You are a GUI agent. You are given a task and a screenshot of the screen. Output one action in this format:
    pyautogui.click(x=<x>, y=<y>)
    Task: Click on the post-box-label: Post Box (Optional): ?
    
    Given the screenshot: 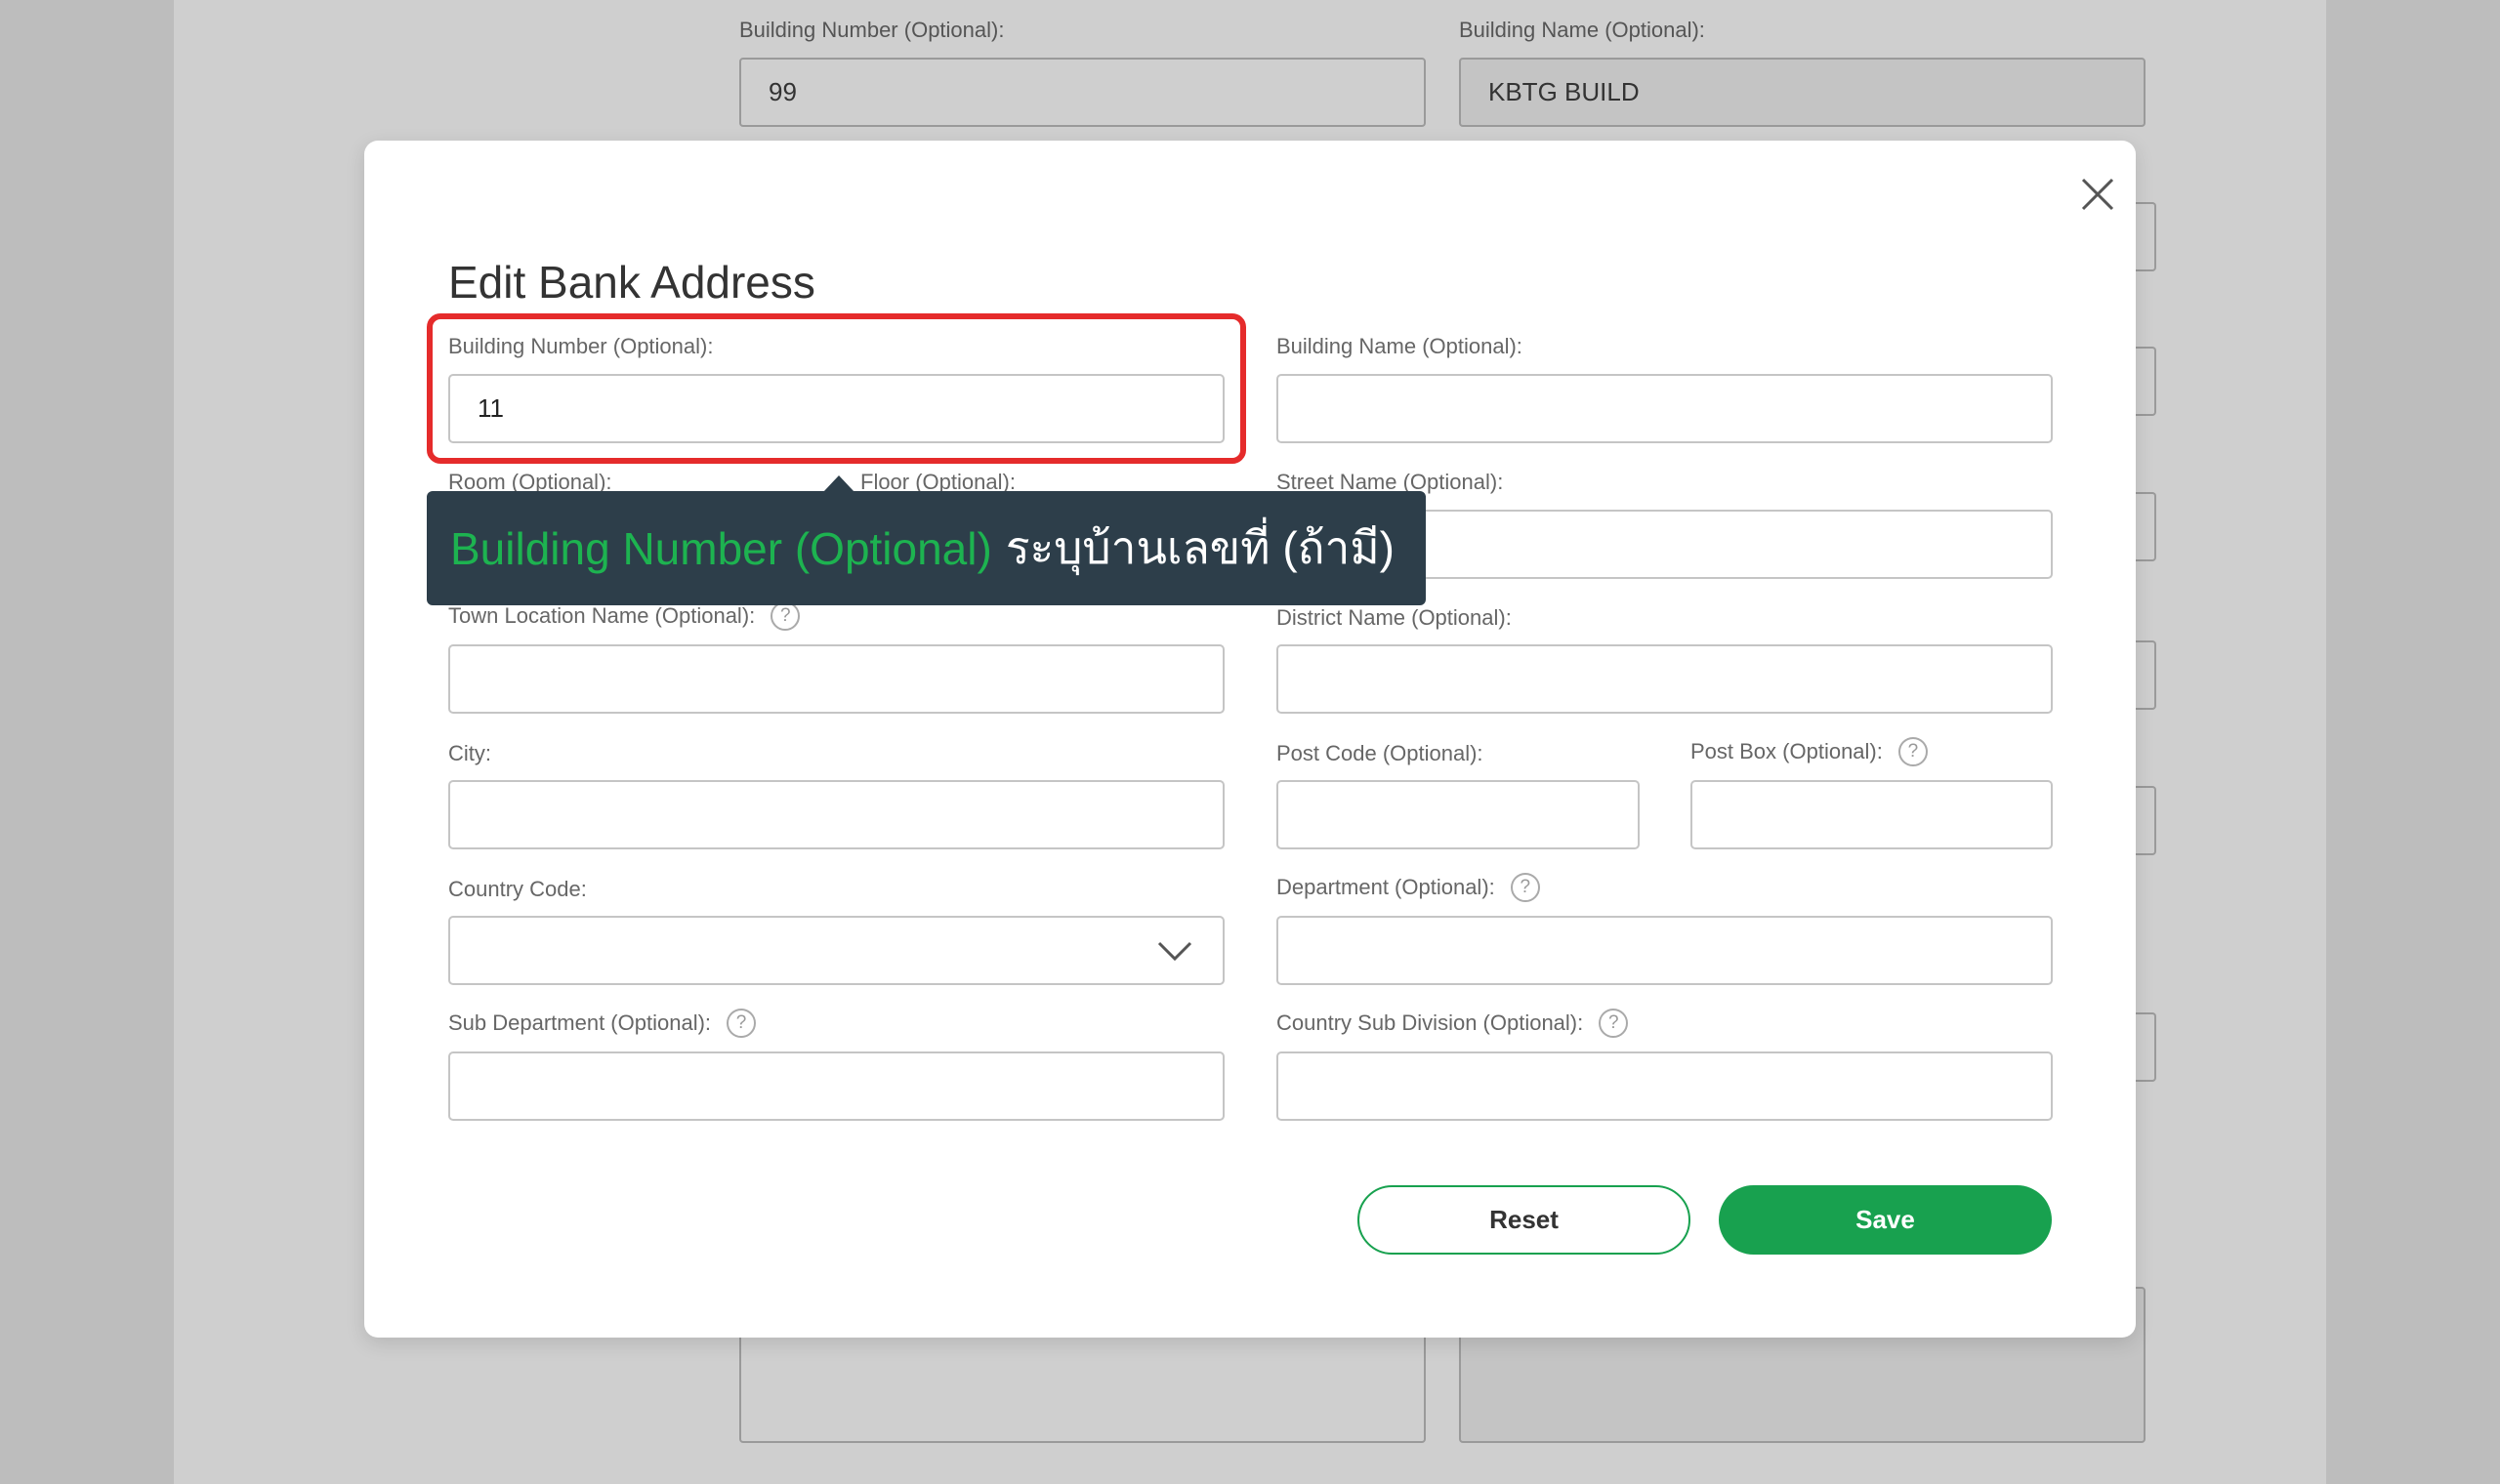 What is the action you would take?
    pyautogui.click(x=1809, y=752)
    